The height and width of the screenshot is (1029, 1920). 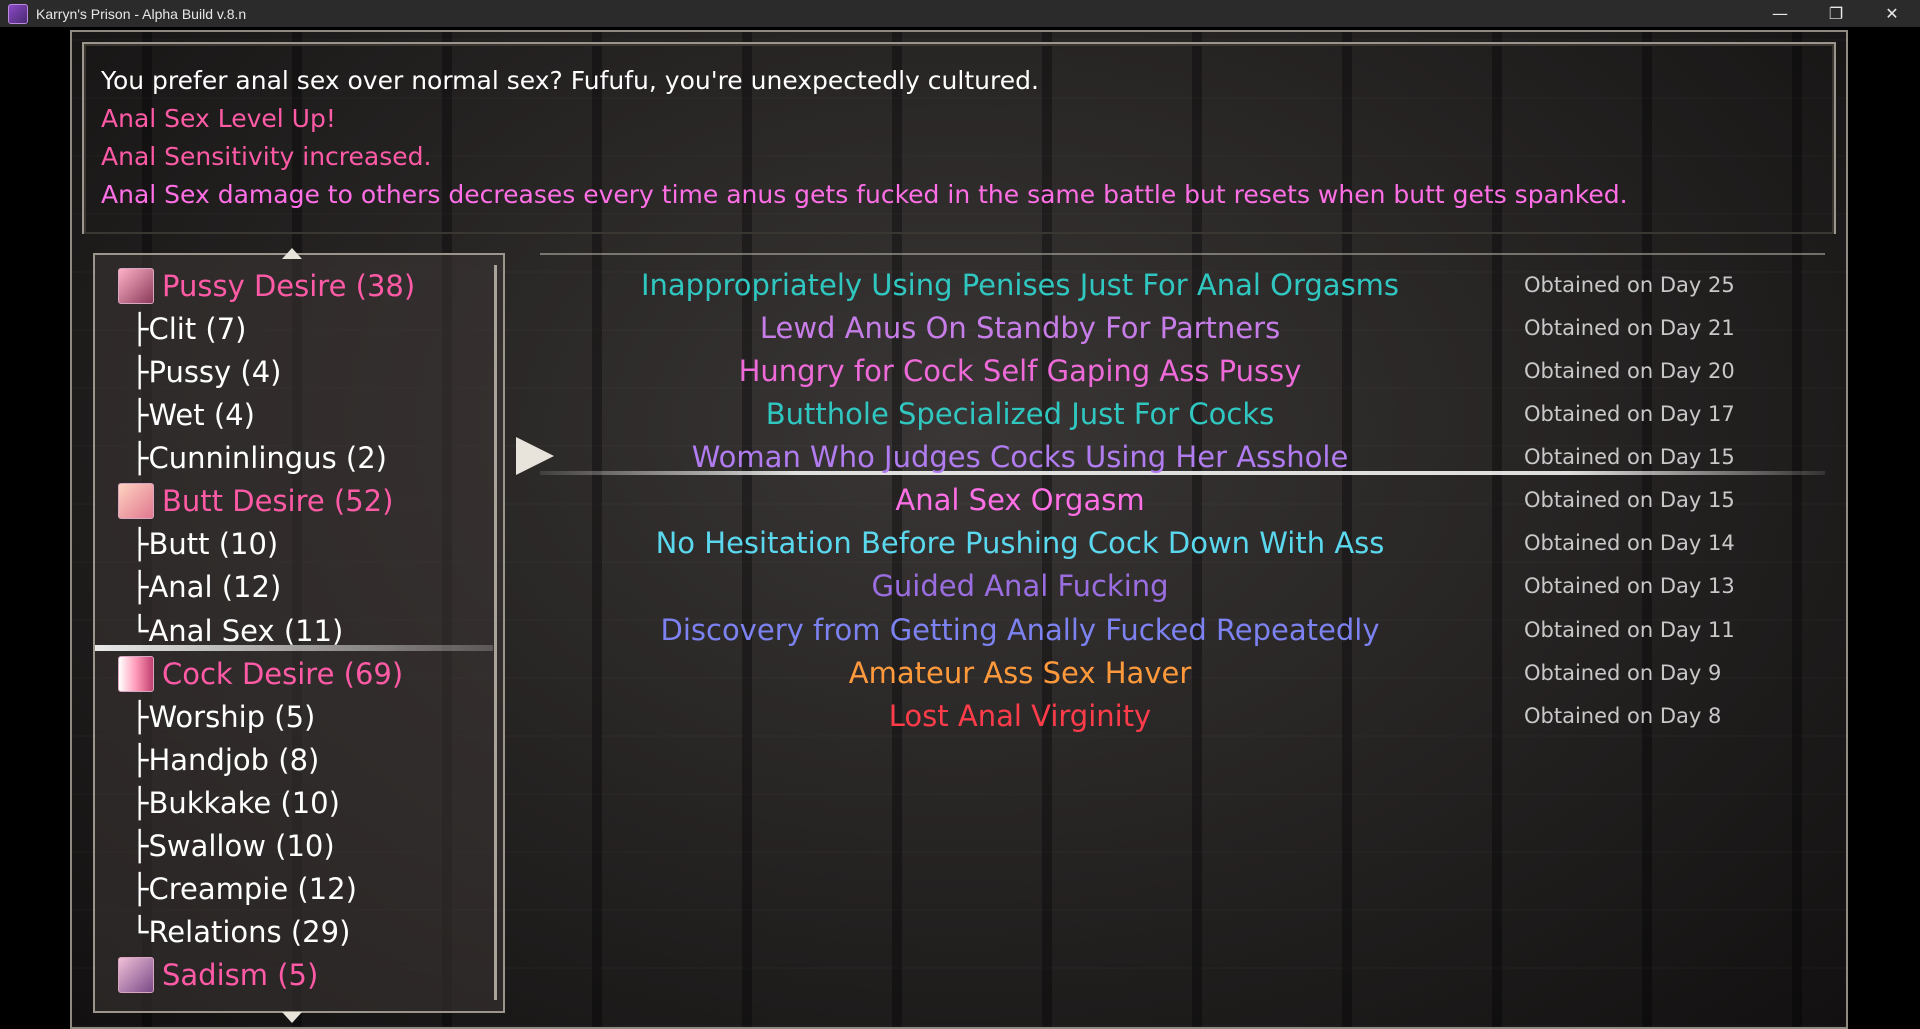 What do you see at coordinates (1020, 414) in the screenshot?
I see `title-name: Butthole Specialized Just For Cocks` at bounding box center [1020, 414].